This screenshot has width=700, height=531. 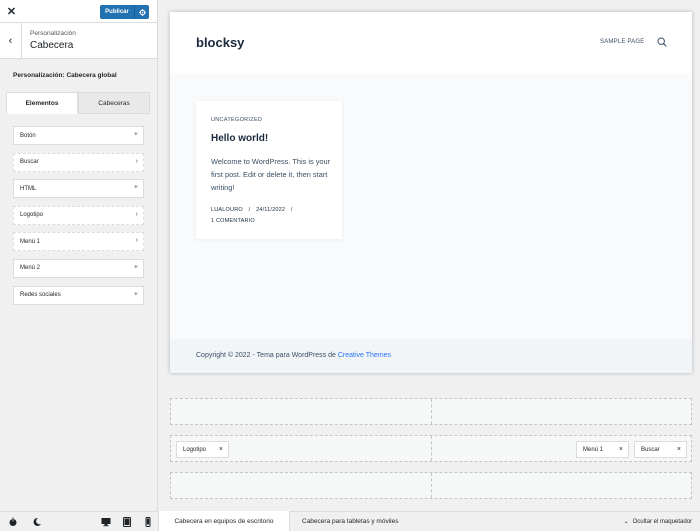 I want to click on element-label: Redes sociales, so click(x=40, y=295).